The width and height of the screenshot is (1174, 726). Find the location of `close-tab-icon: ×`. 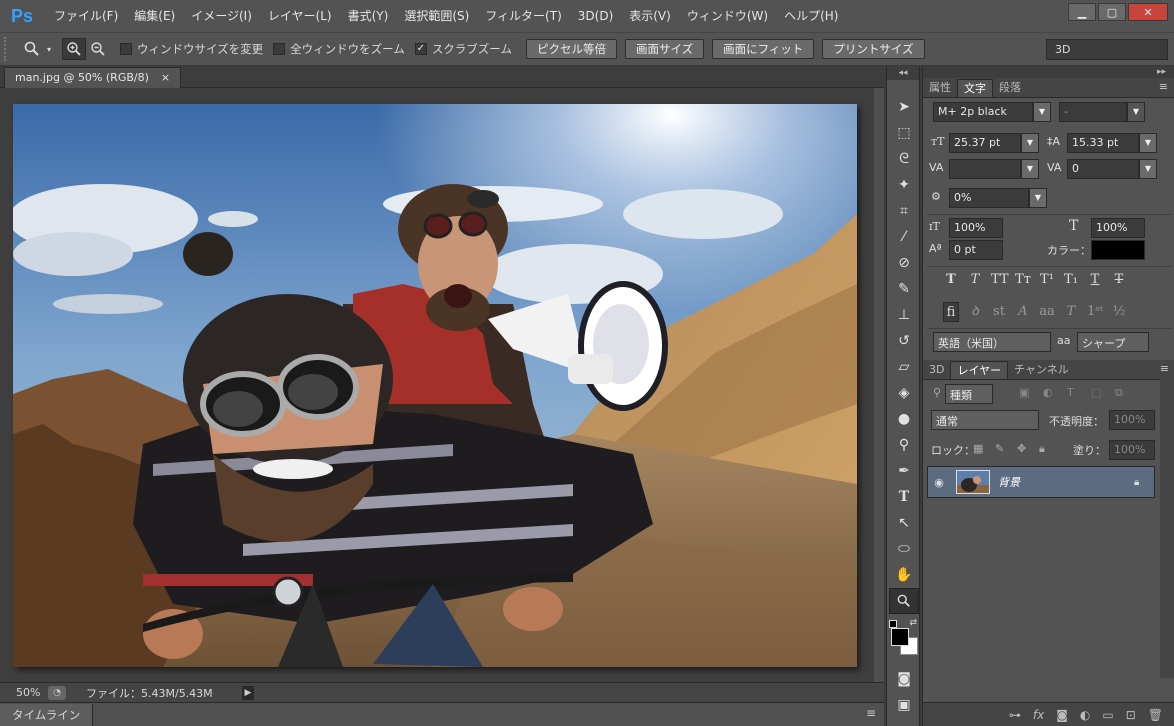

close-tab-icon: × is located at coordinates (165, 78).